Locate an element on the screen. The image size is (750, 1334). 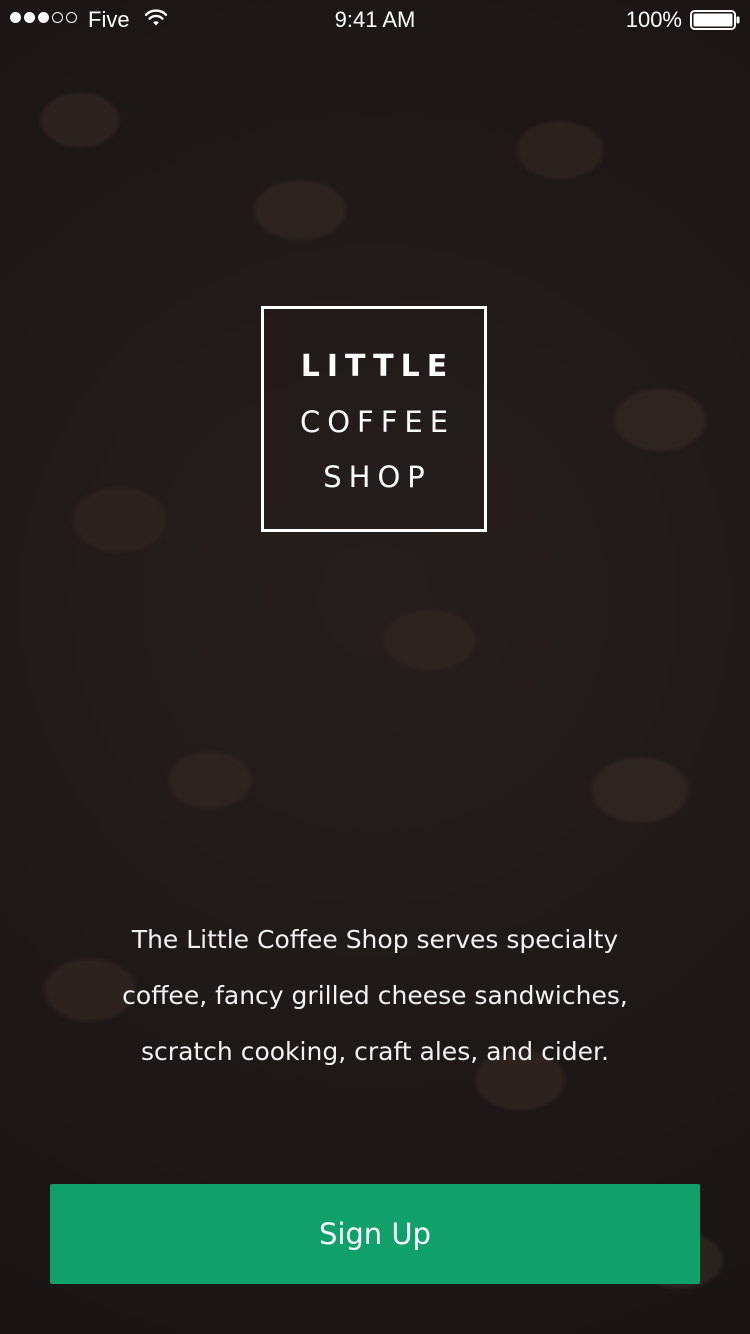
status-bar: Five 9:41 AM 100% is located at coordinates (375, 20).